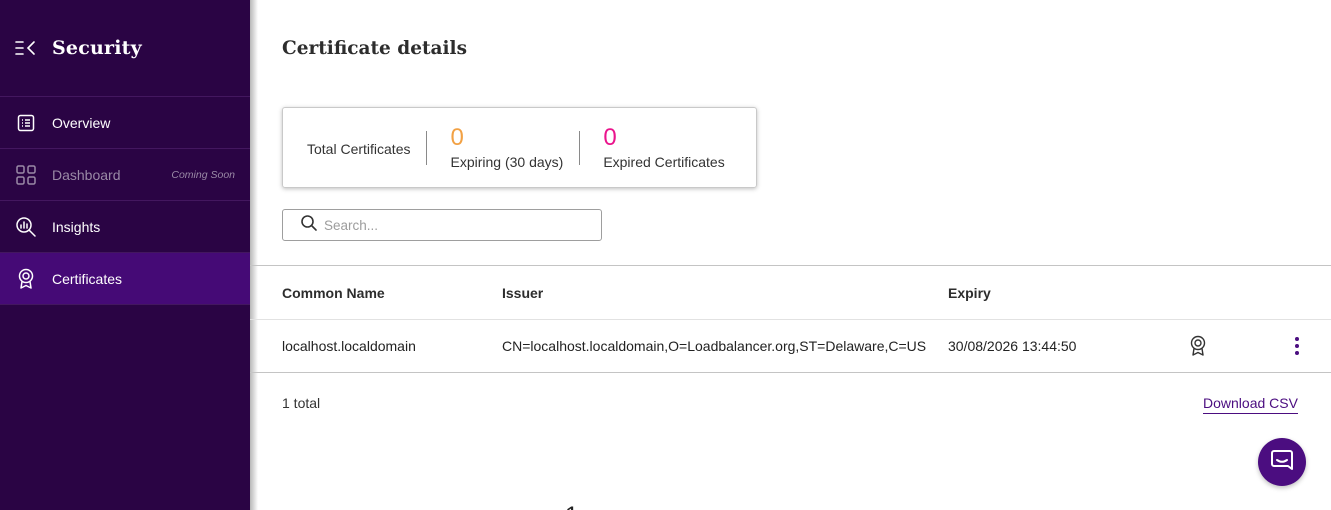  What do you see at coordinates (571, 506) in the screenshot?
I see `stat-value: 1` at bounding box center [571, 506].